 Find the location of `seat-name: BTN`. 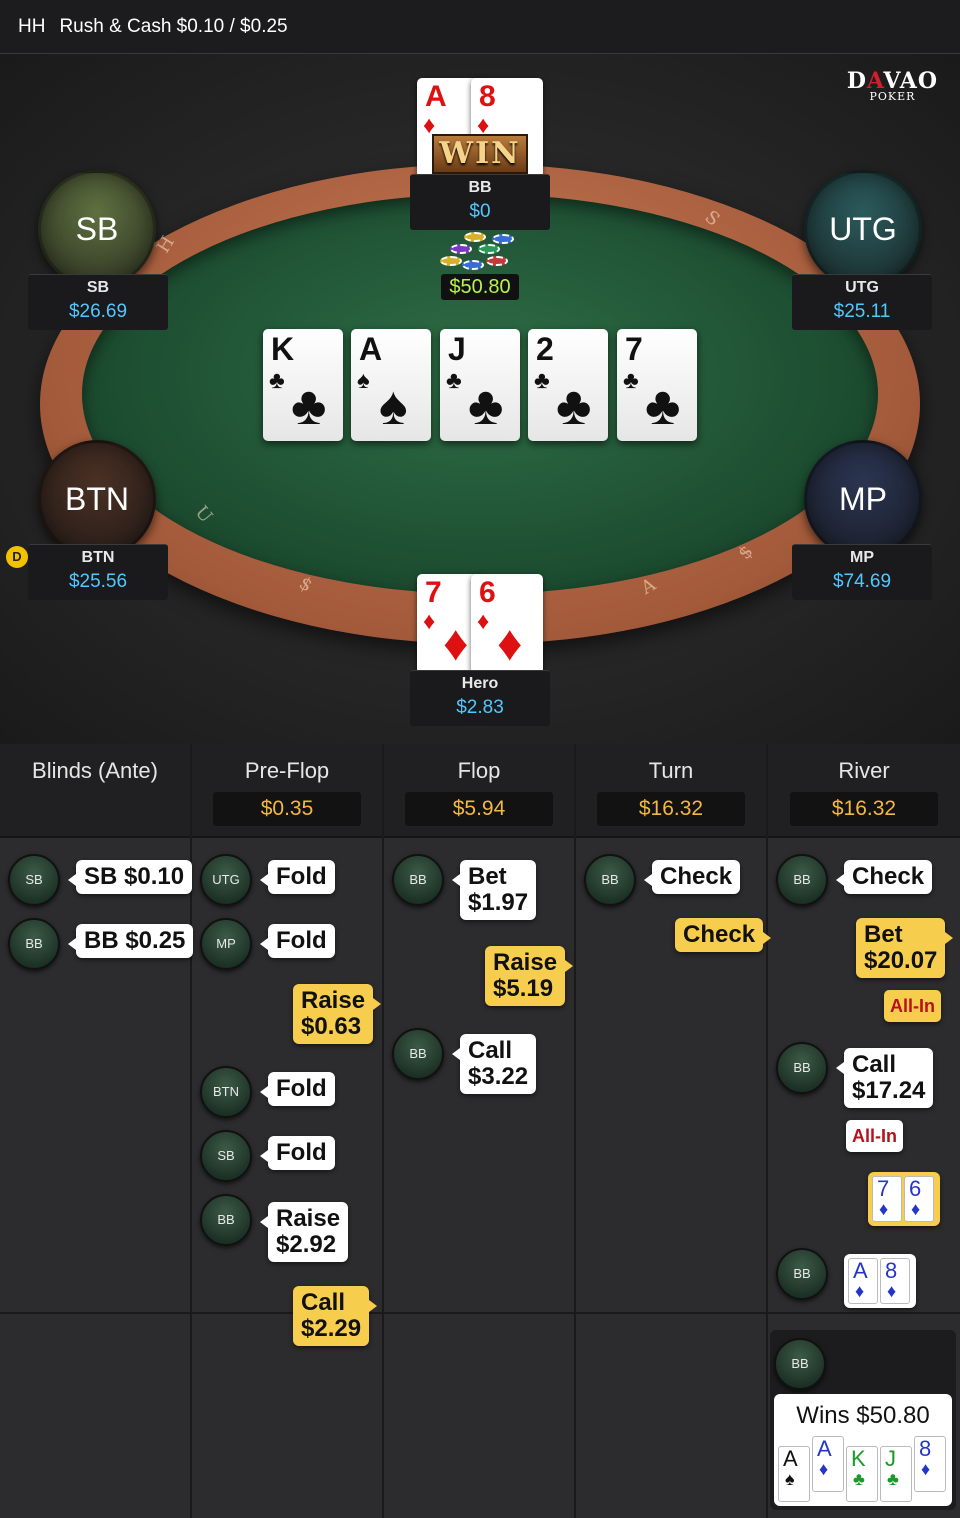

seat-name: BTN is located at coordinates (98, 557).